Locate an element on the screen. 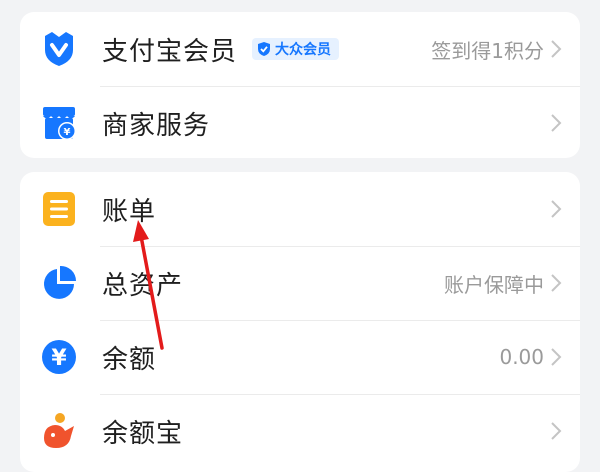  merchant-services-row: ¥ 商家服务 is located at coordinates (300, 122).